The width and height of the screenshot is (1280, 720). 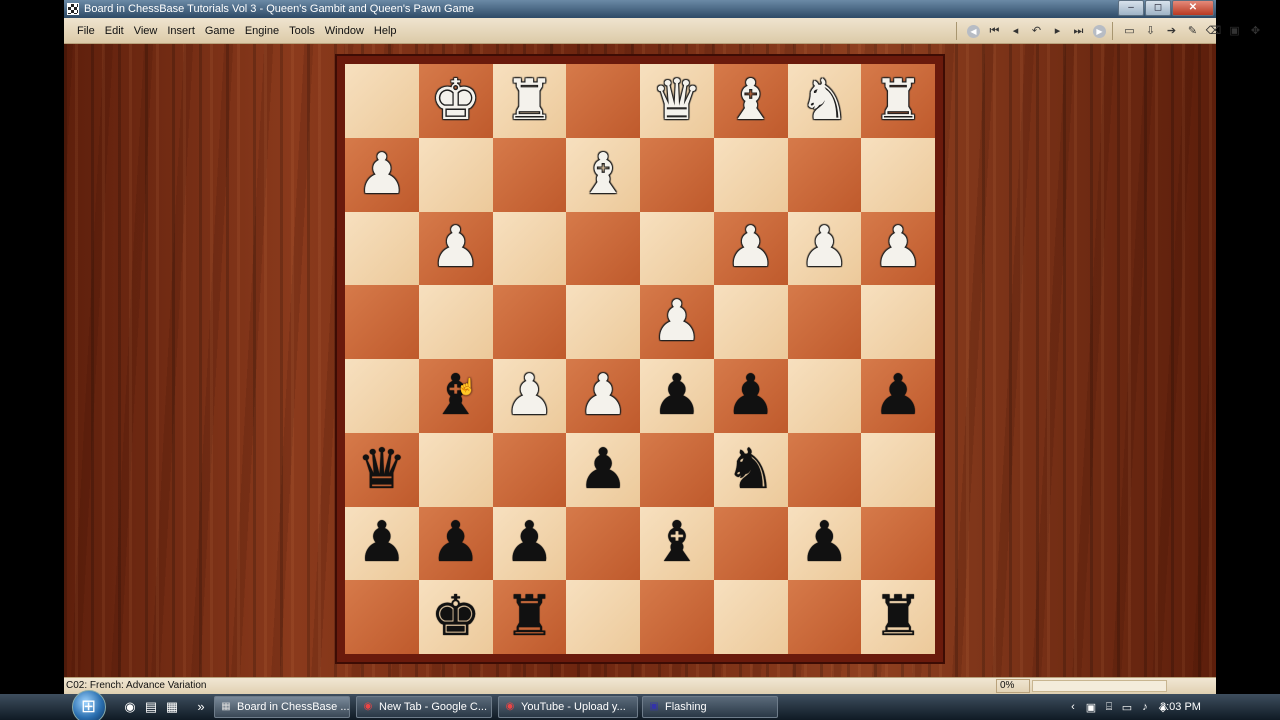 I want to click on menu-edit: Edit, so click(x=114, y=31).